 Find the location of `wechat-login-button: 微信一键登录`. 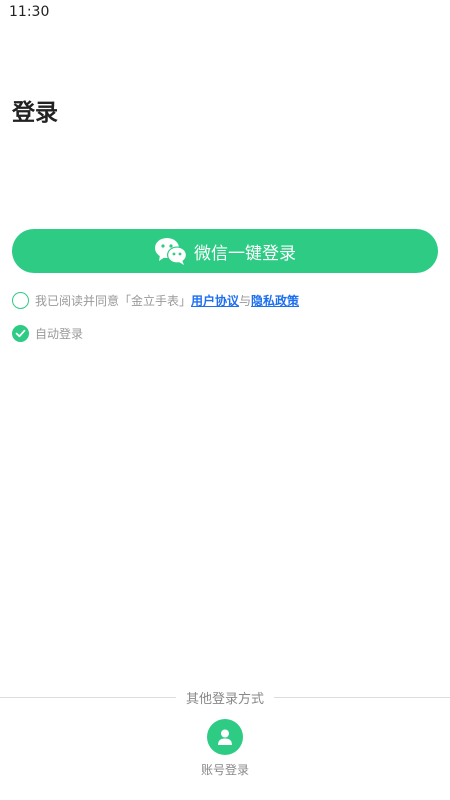

wechat-login-button: 微信一键登录 is located at coordinates (225, 251).